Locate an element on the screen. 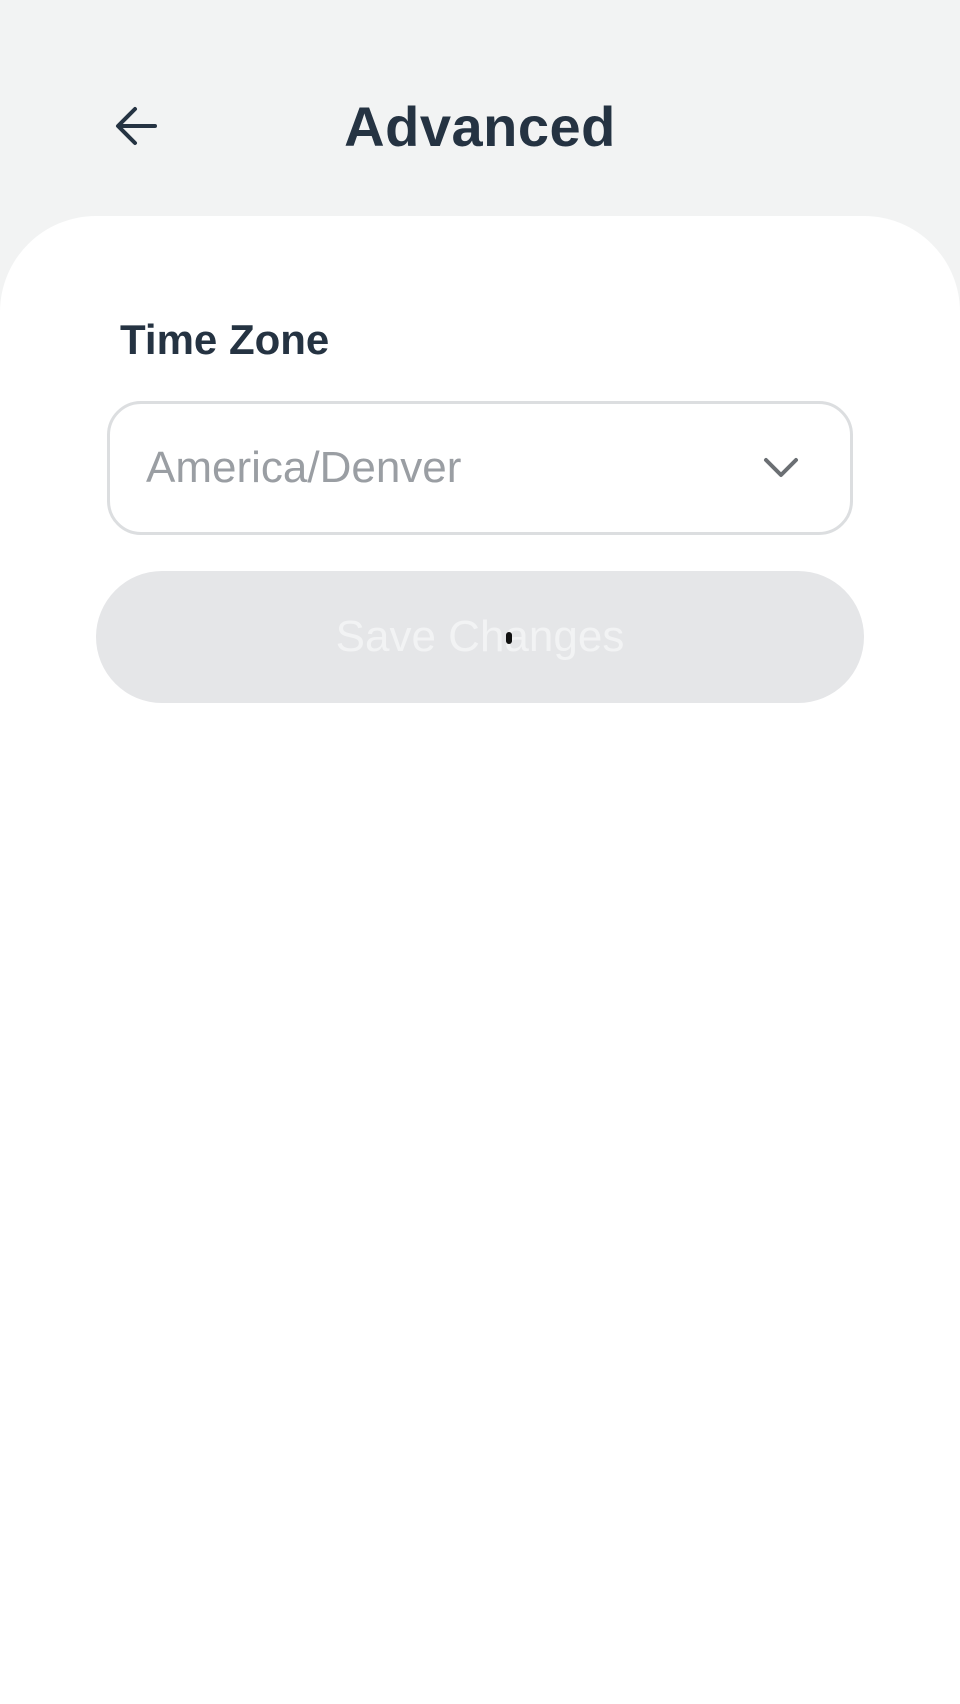  time-zone-label: Time Zone is located at coordinates (225, 339).